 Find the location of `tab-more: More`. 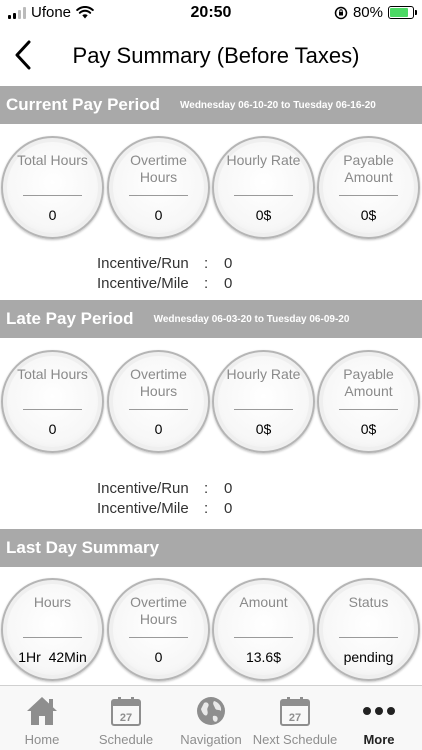

tab-more: More is located at coordinates (379, 718).